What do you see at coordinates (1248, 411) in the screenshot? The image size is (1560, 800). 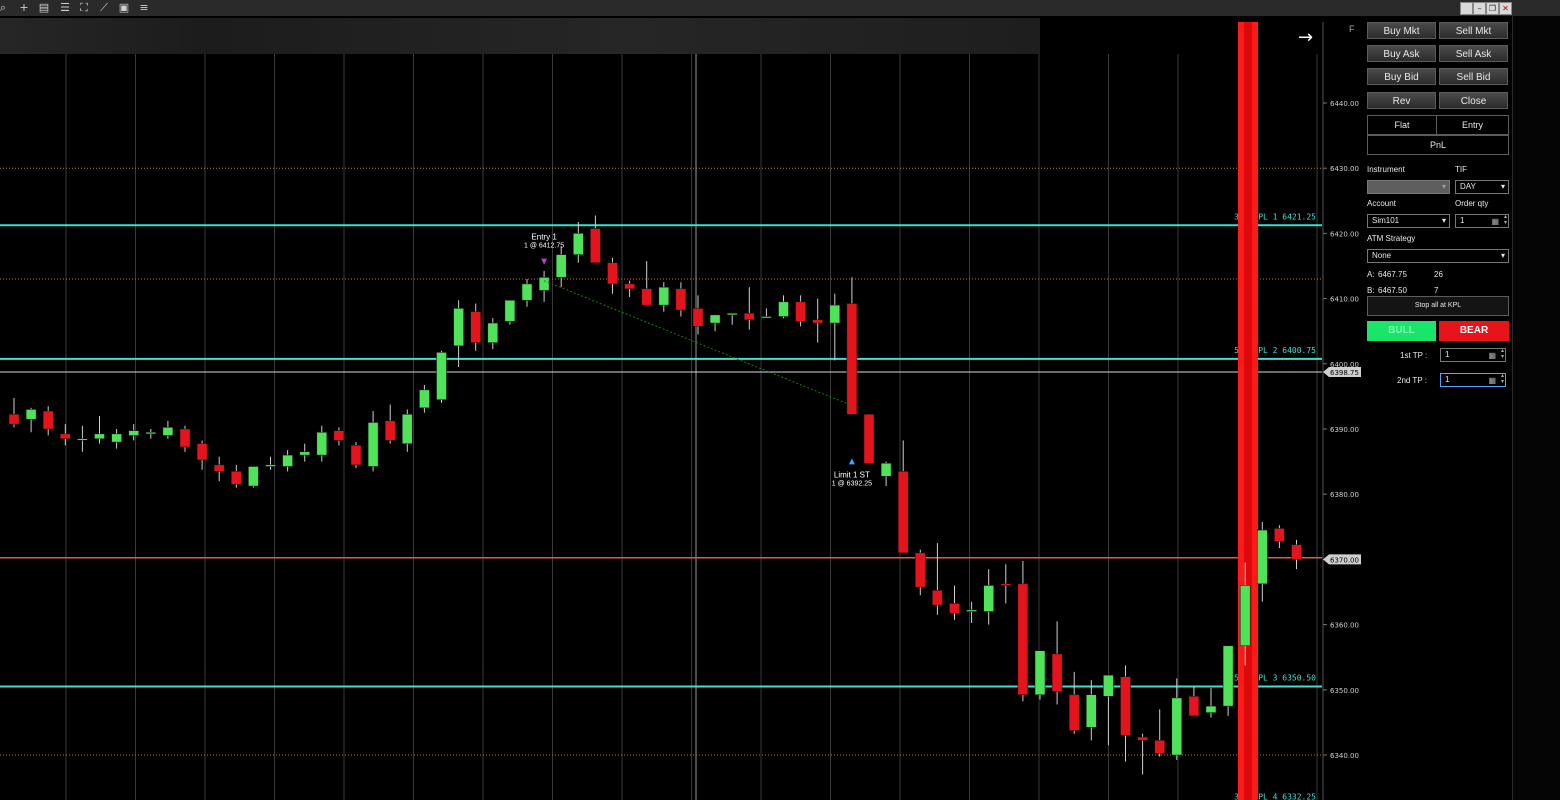 I see `highlight-band` at bounding box center [1248, 411].